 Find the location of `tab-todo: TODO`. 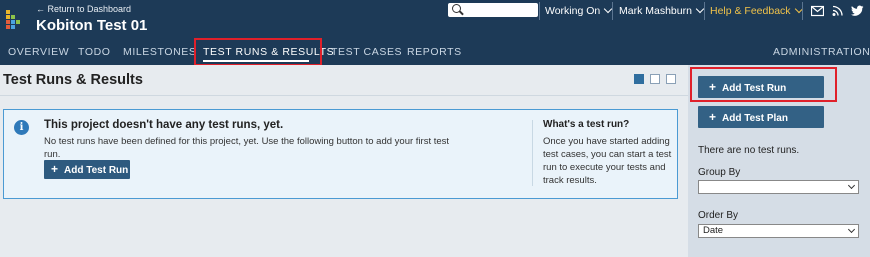

tab-todo: TODO is located at coordinates (94, 52).